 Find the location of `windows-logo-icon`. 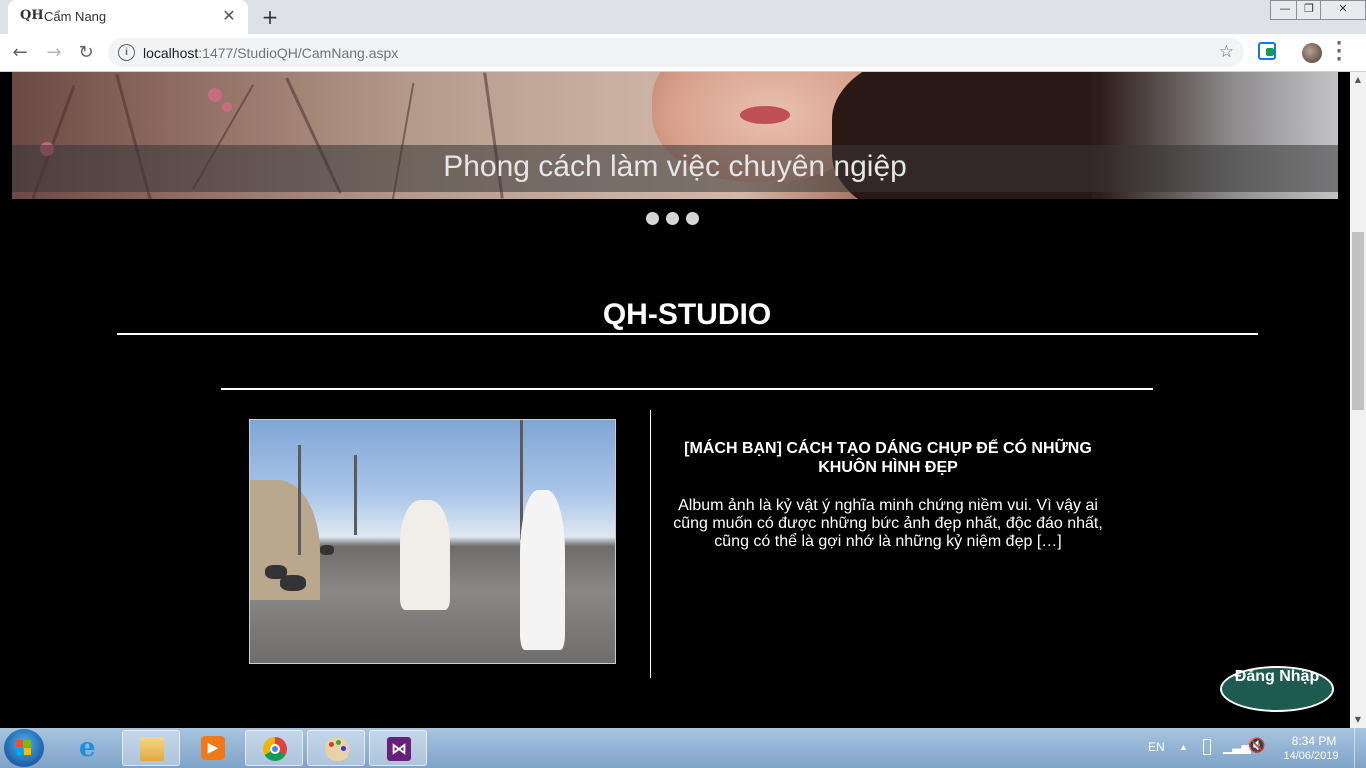

windows-logo-icon is located at coordinates (24, 748).